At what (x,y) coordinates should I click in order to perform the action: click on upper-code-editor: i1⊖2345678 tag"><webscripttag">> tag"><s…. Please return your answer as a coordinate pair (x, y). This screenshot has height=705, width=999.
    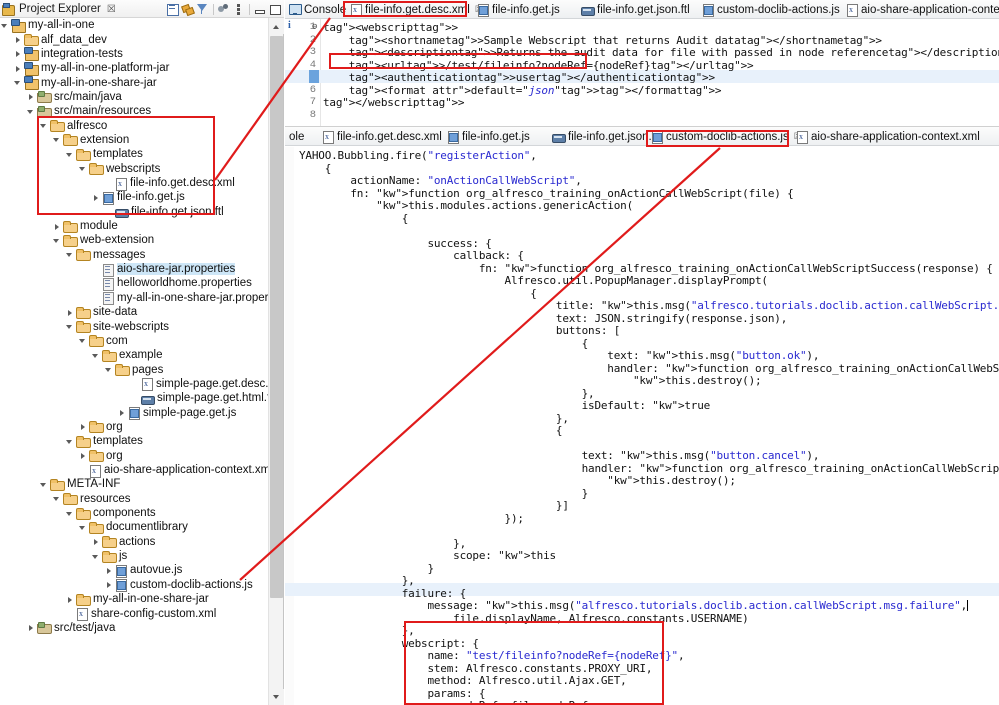
    Looking at the image, I should click on (642, 72).